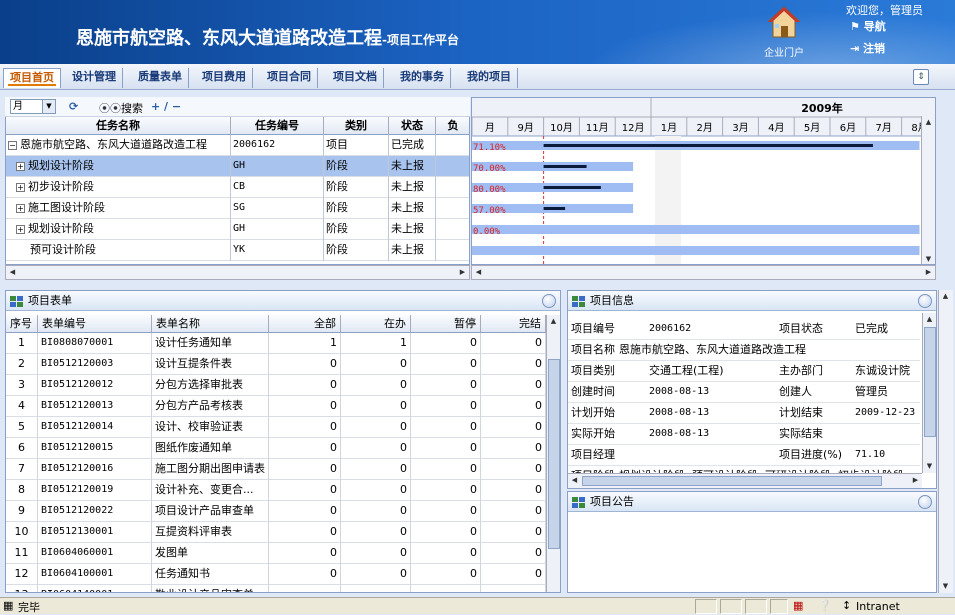 Image resolution: width=955 pixels, height=615 pixels. What do you see at coordinates (884, 128) in the screenshot?
I see `month-label: 7月` at bounding box center [884, 128].